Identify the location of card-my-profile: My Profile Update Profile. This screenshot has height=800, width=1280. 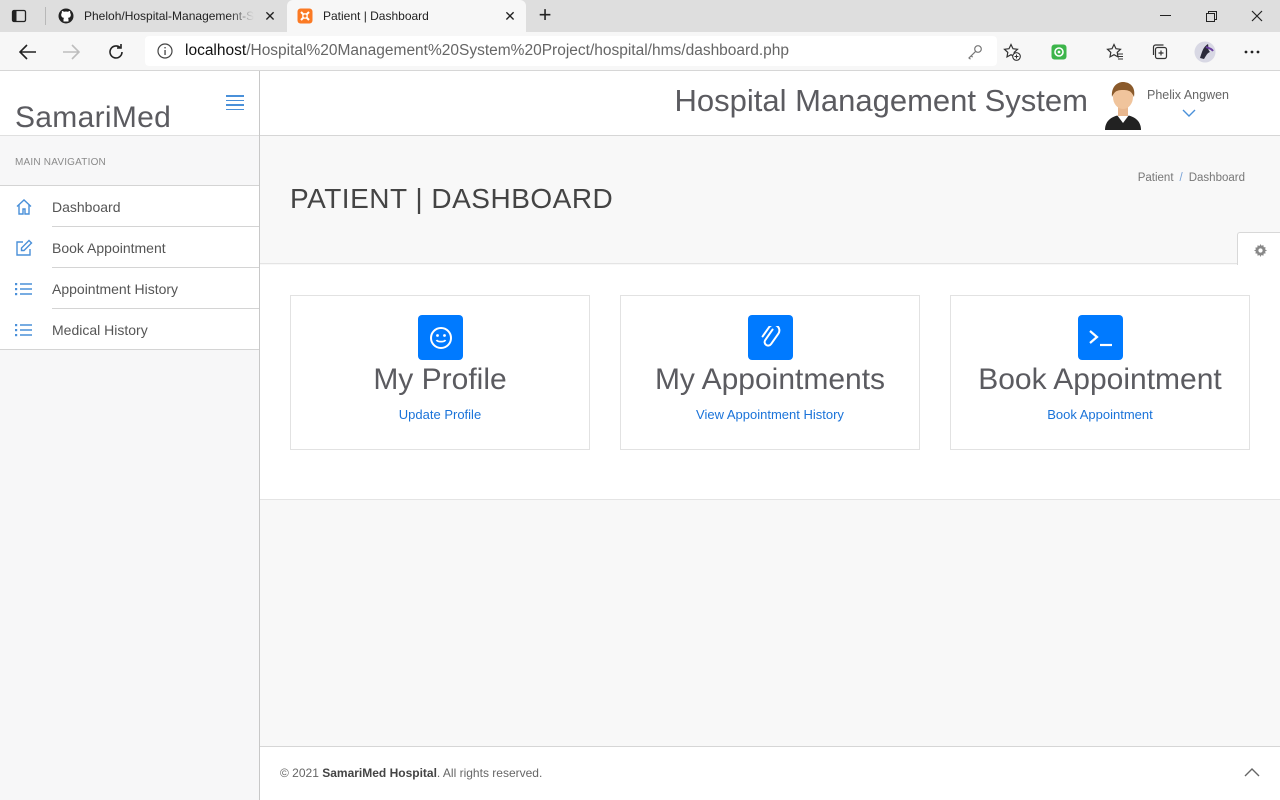
(440, 372).